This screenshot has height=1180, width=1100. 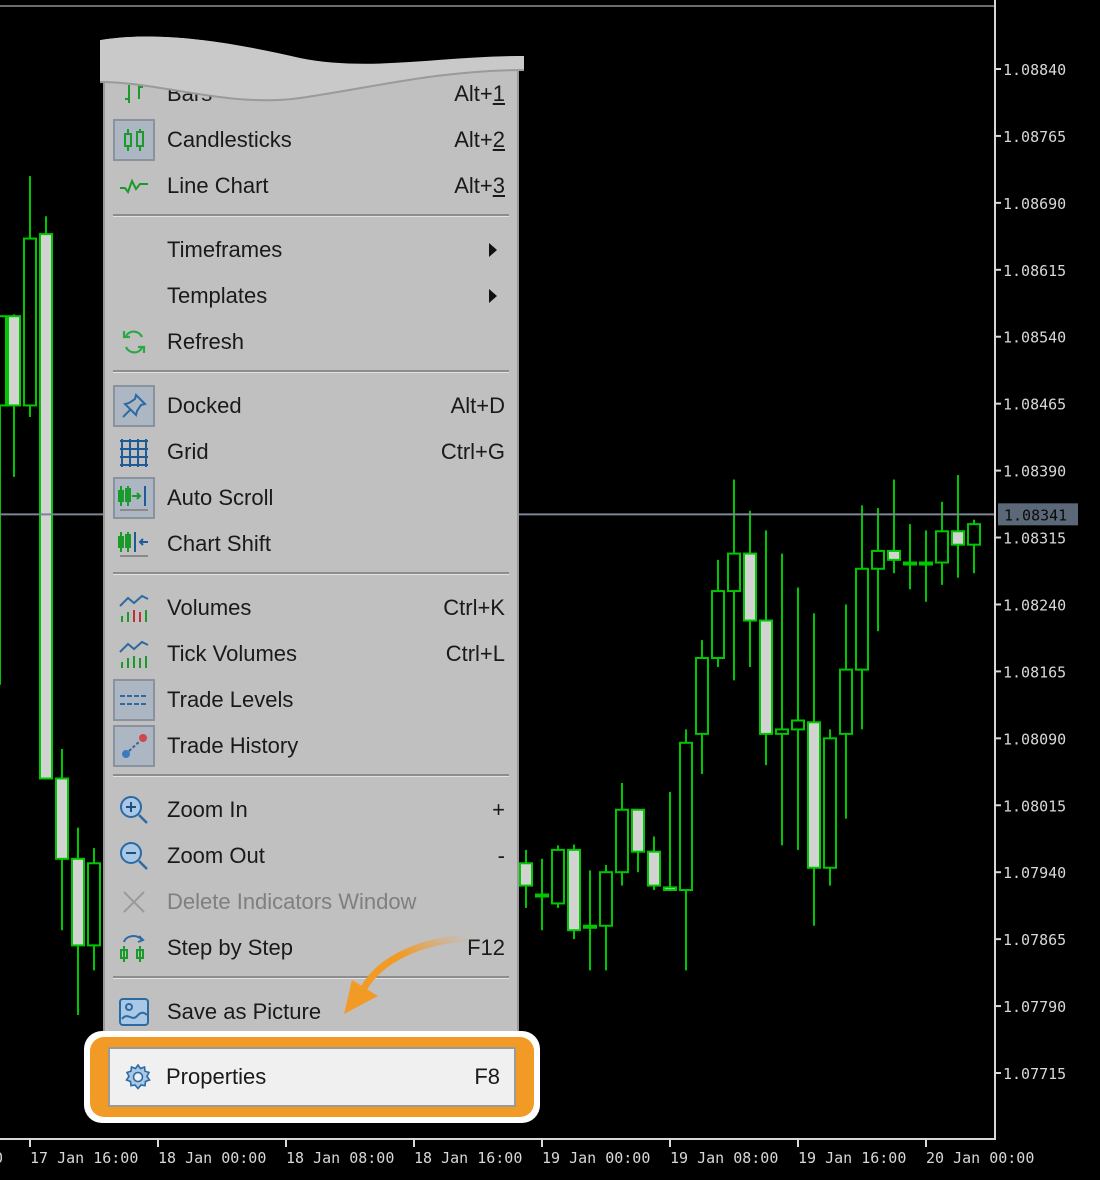 I want to click on shortcut-prefix: Alt+, so click(x=473, y=139).